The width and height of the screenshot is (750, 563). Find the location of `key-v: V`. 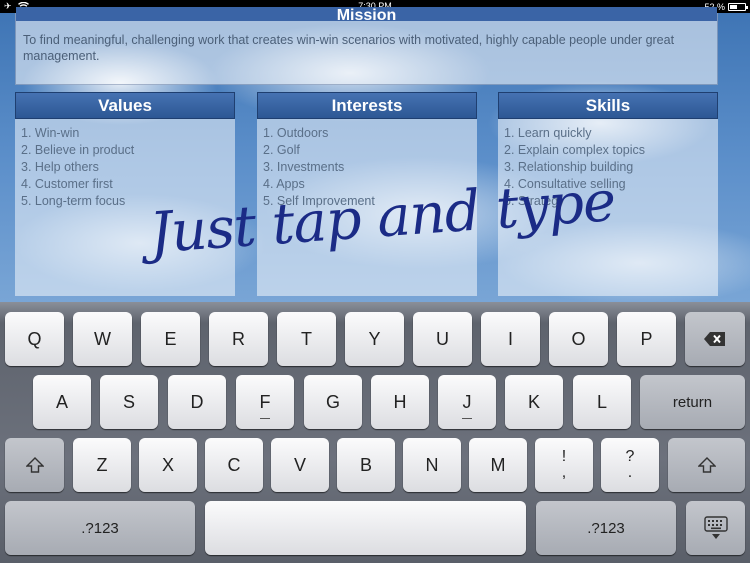

key-v: V is located at coordinates (300, 465).